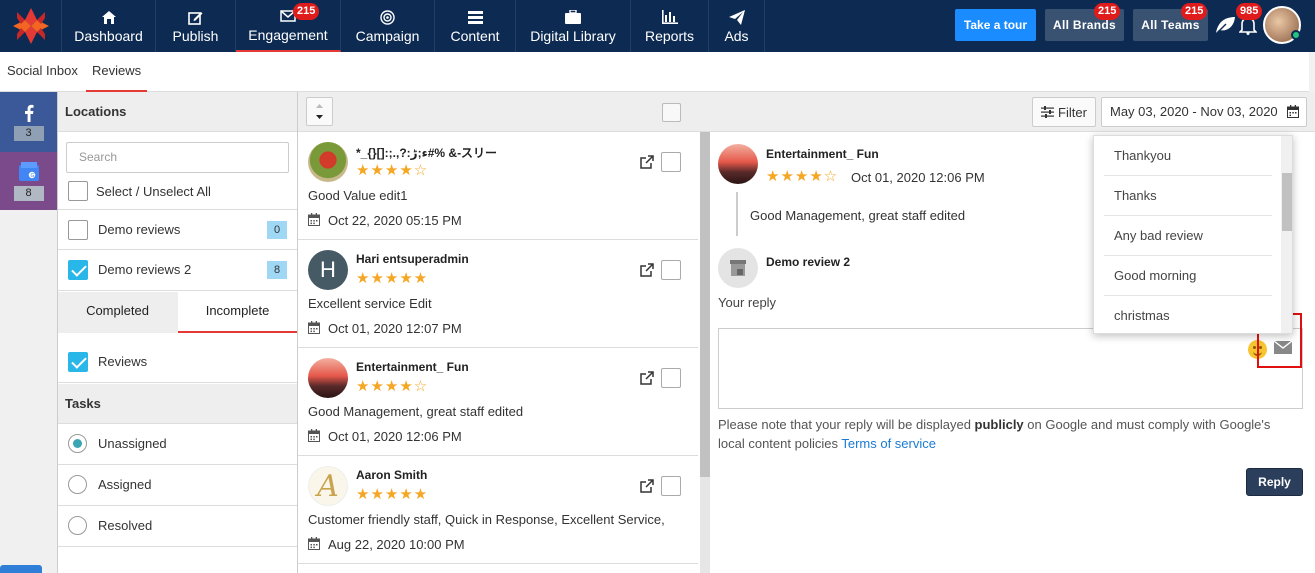 The image size is (1315, 573). Describe the element at coordinates (78, 362) in the screenshot. I see `reviews-checkbox` at that location.